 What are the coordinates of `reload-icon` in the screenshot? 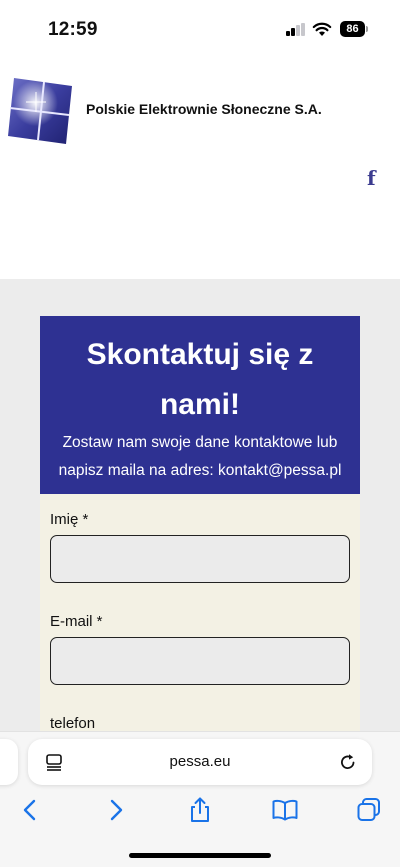 It's located at (348, 762).